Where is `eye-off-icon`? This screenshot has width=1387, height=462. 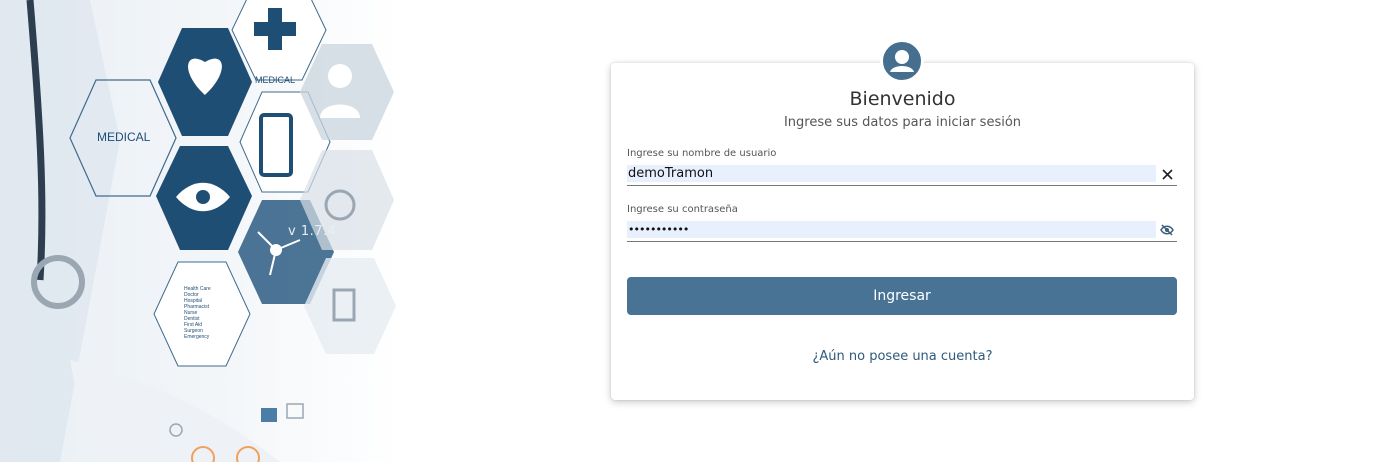
eye-off-icon is located at coordinates (1167, 230).